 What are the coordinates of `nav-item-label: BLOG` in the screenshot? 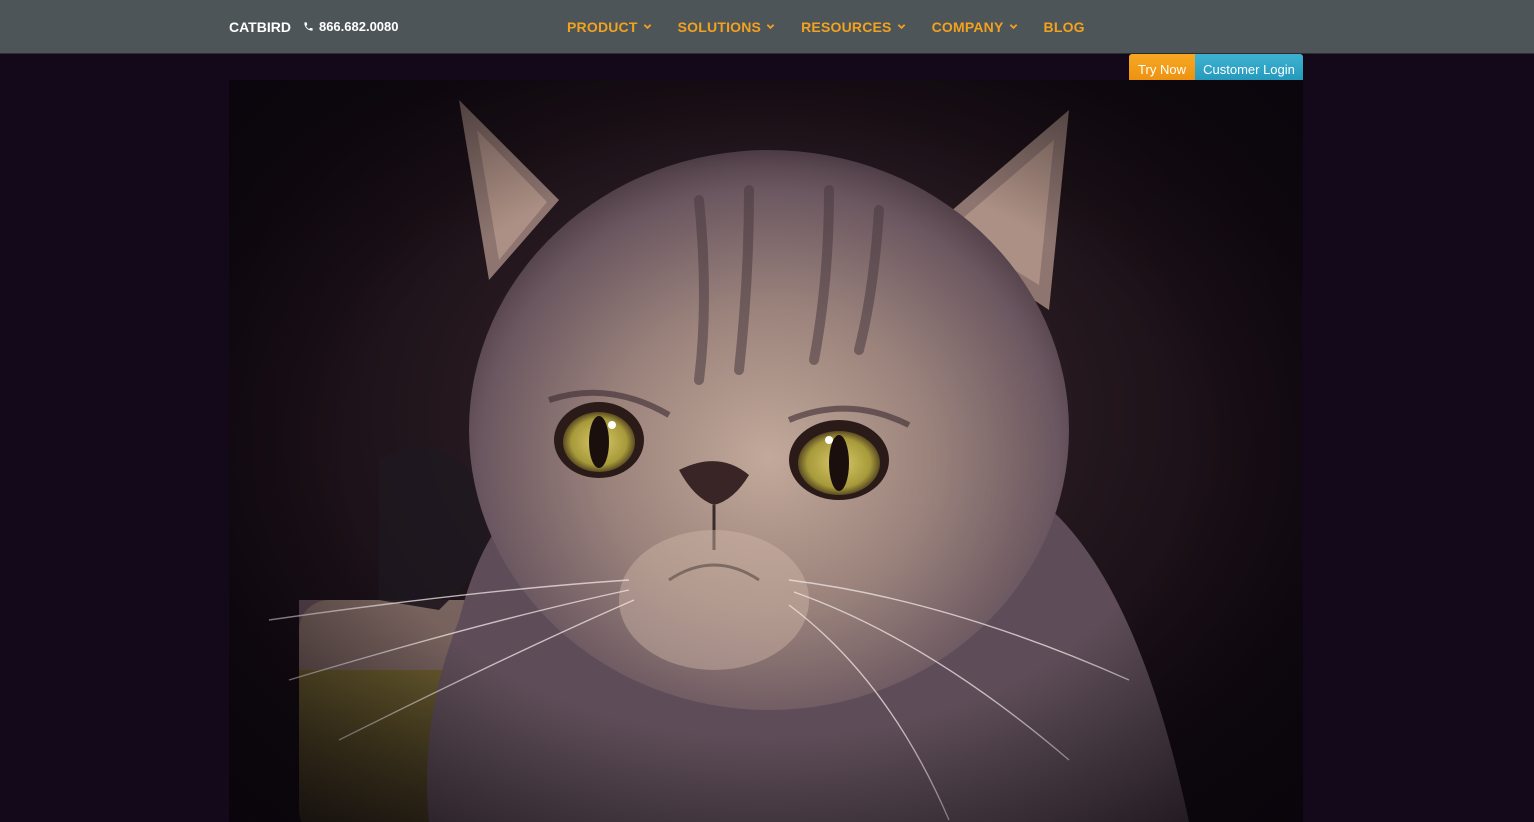 It's located at (1064, 26).